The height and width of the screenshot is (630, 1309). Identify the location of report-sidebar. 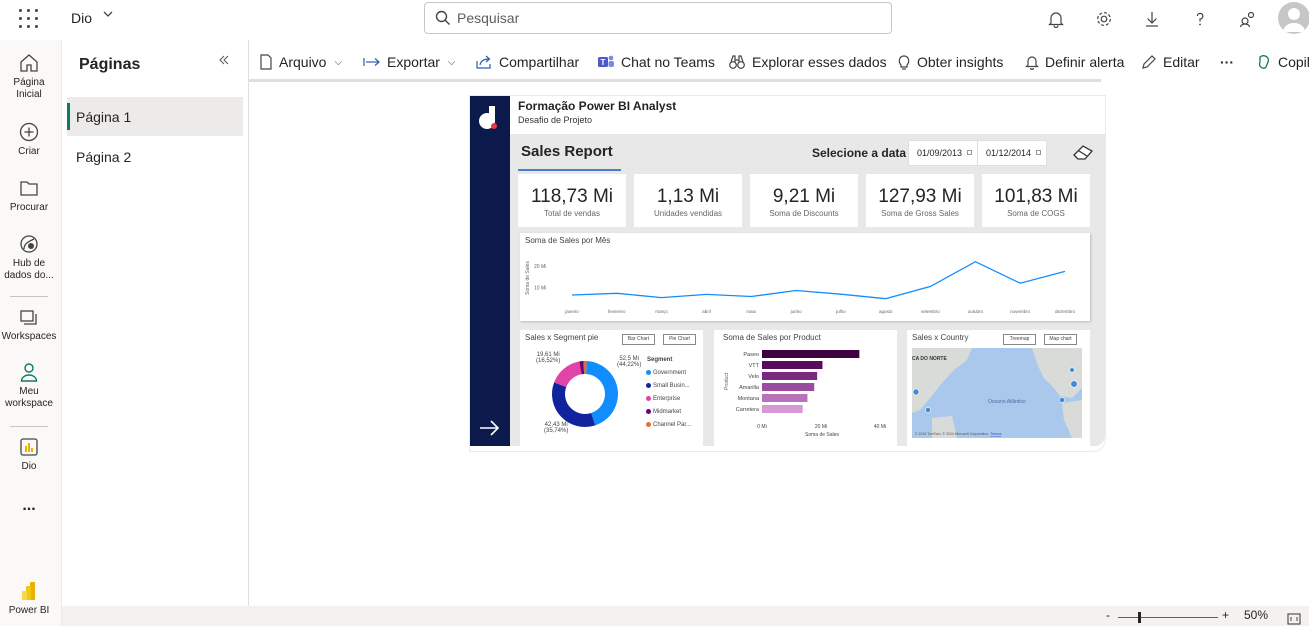
(490, 271).